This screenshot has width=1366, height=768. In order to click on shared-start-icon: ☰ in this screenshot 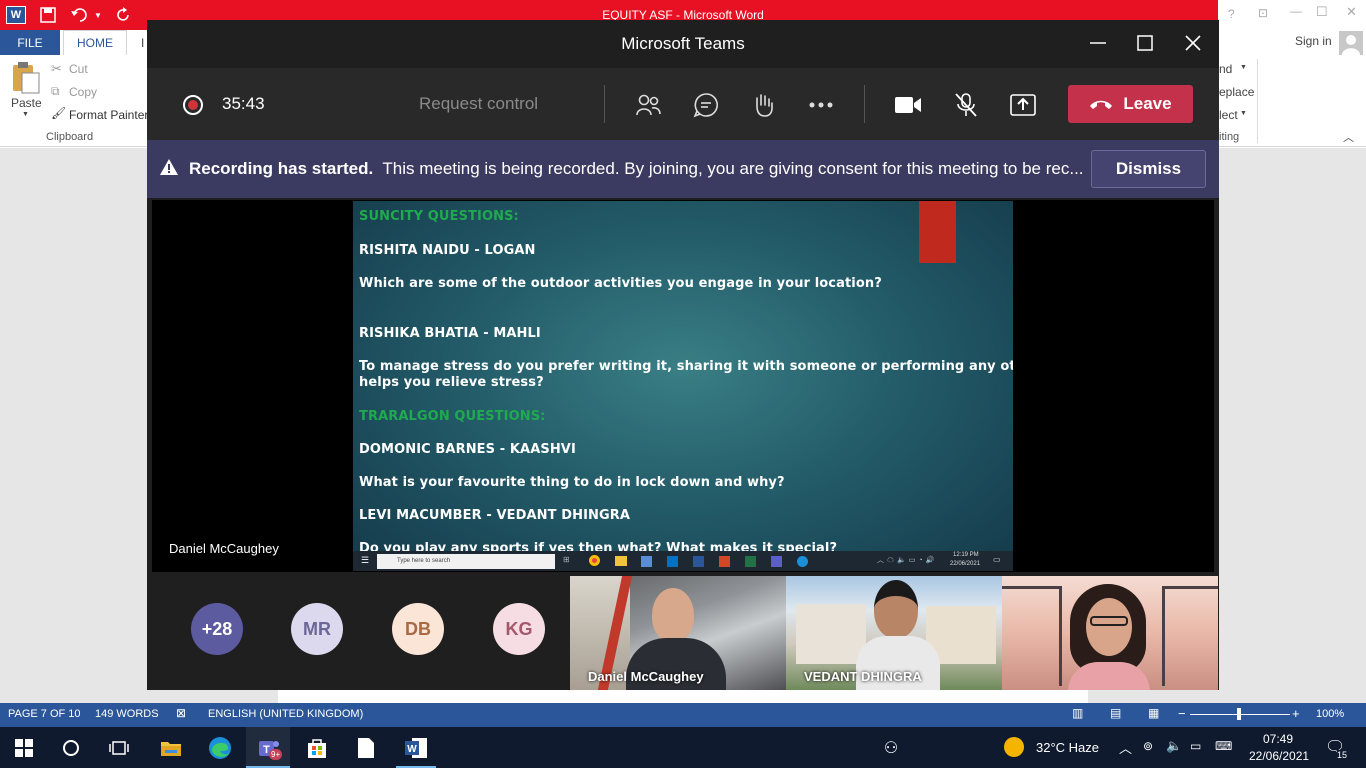, I will do `click(365, 560)`.